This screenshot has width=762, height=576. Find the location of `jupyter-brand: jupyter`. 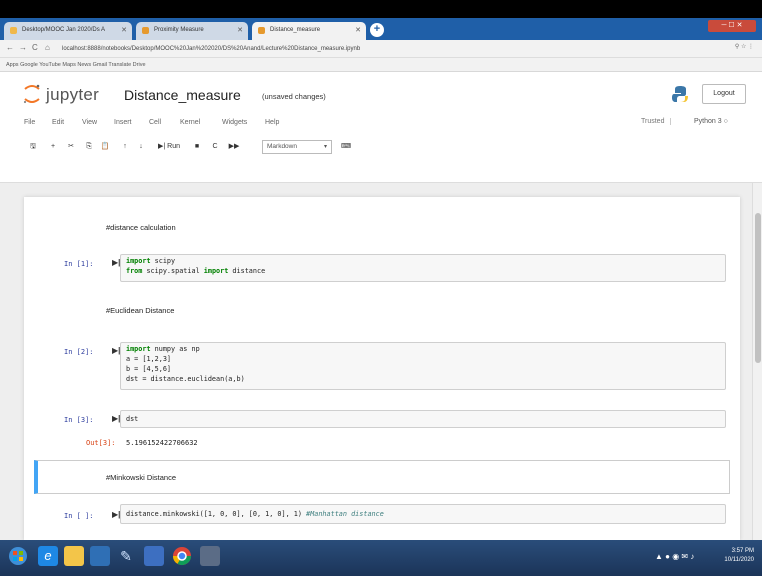

jupyter-brand: jupyter is located at coordinates (72, 95).